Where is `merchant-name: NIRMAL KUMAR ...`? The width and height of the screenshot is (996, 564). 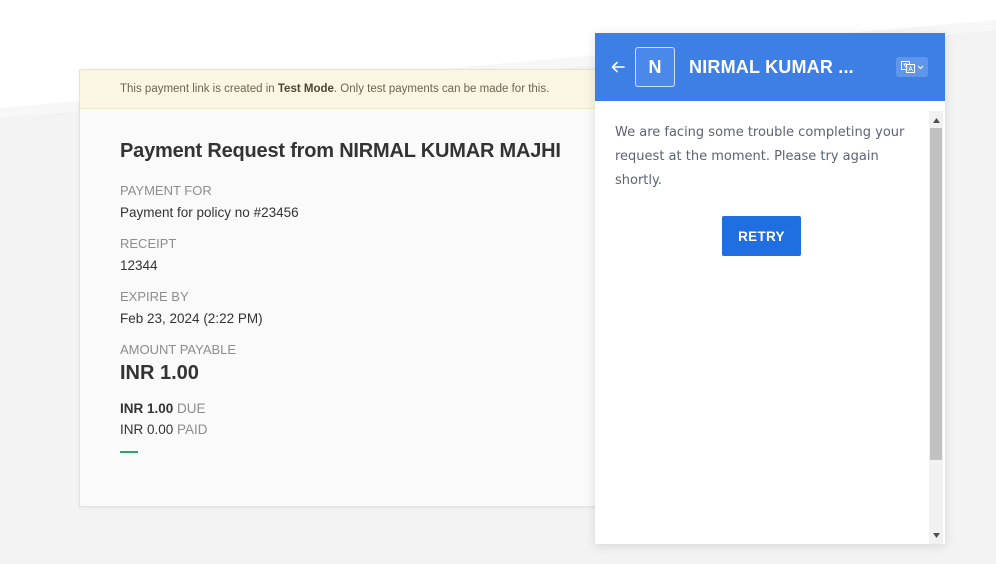 merchant-name: NIRMAL KUMAR ... is located at coordinates (771, 66).